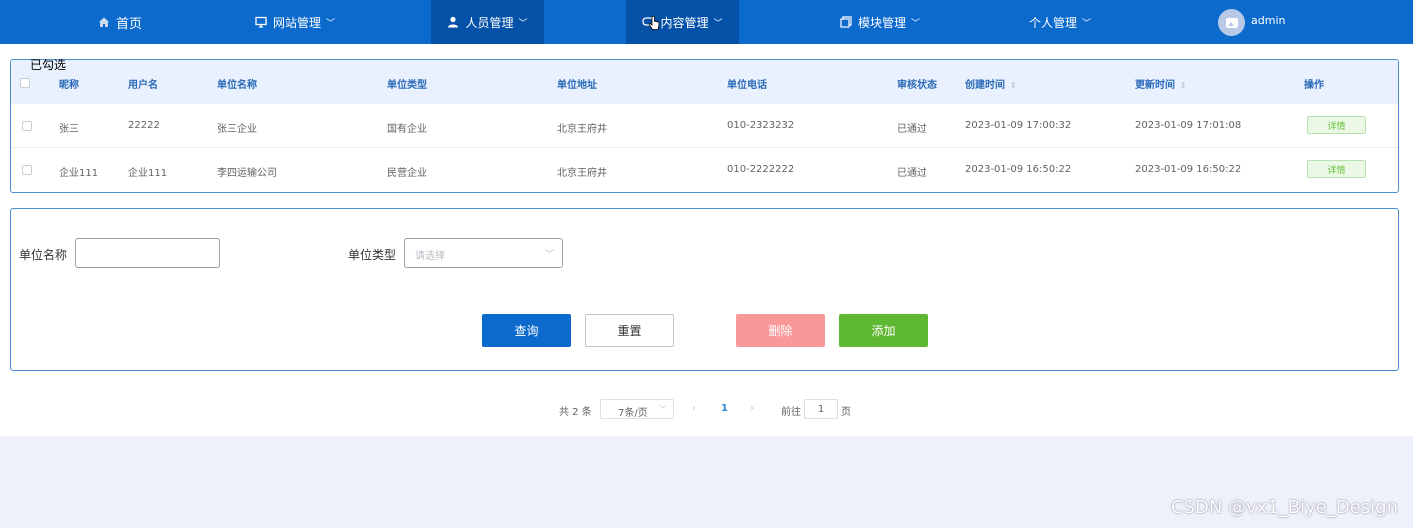 This screenshot has width=1413, height=528. Describe the element at coordinates (69, 85) in the screenshot. I see `header-nickname: 昵称` at that location.